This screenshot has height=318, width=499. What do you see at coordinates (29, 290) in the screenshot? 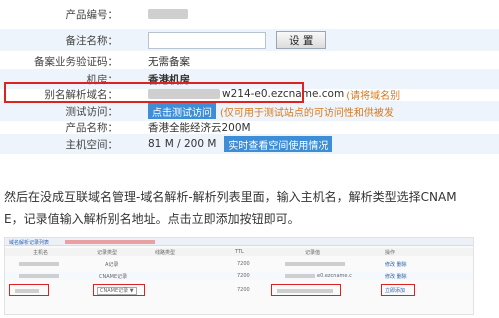
I see `host-input-highlight` at bounding box center [29, 290].